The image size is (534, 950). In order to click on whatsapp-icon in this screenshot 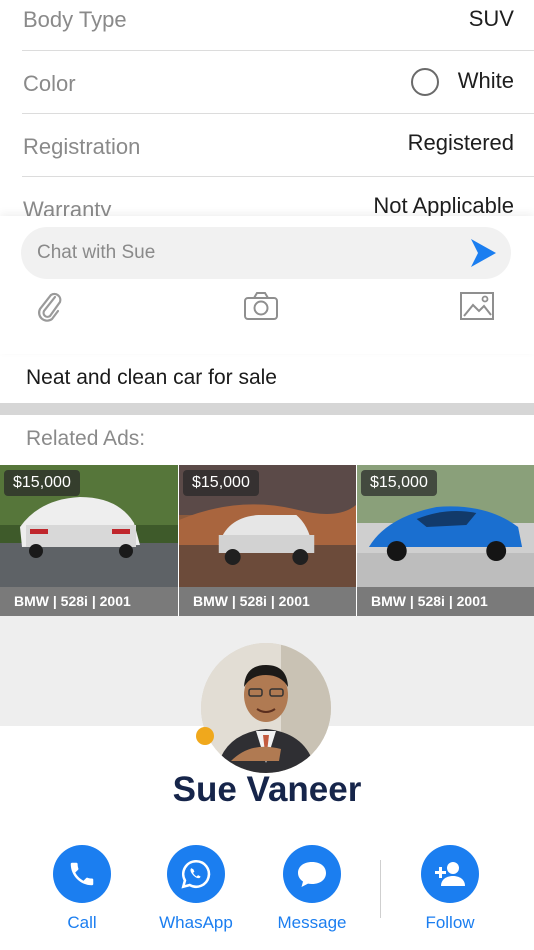, I will do `click(196, 874)`.